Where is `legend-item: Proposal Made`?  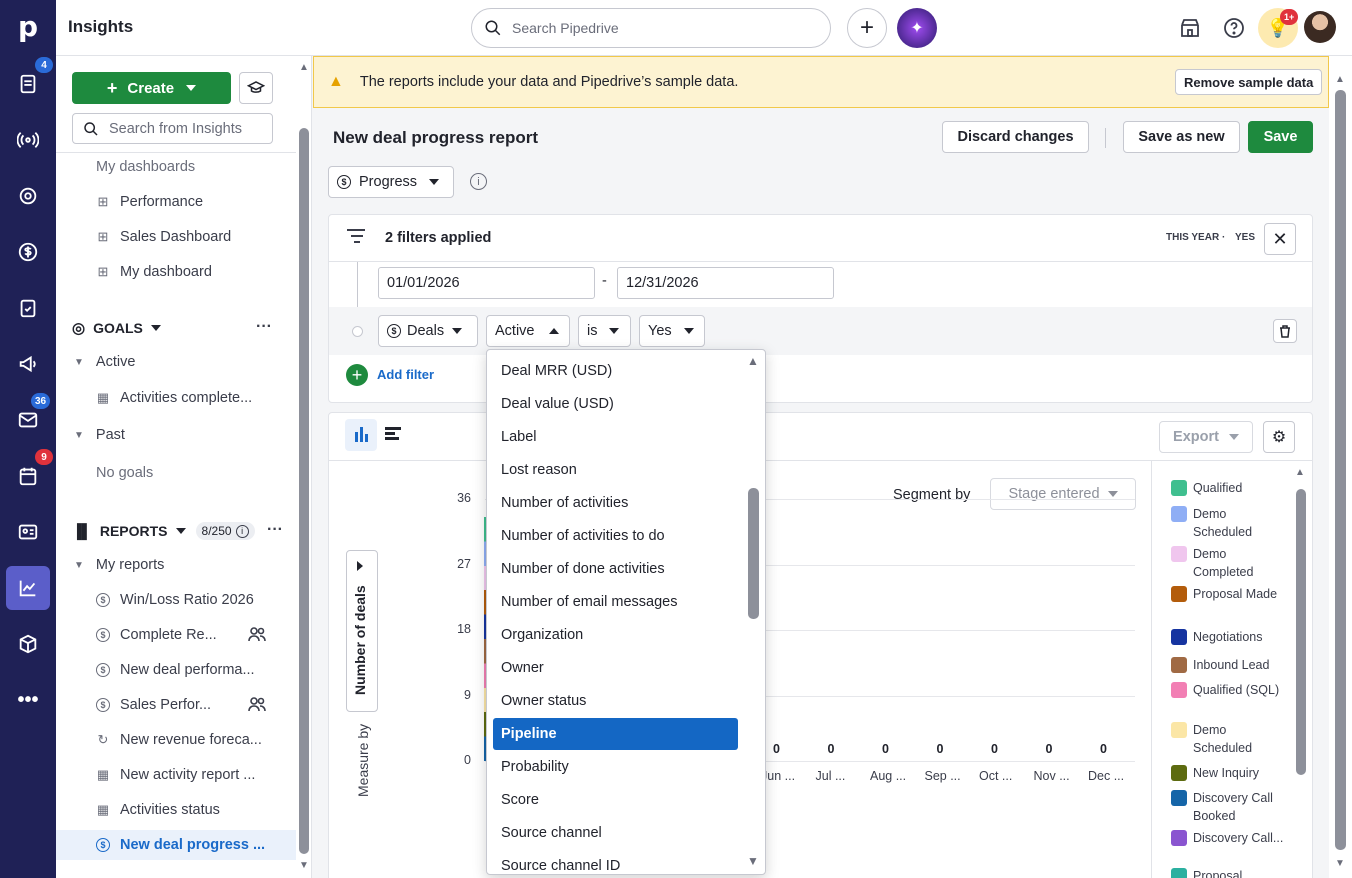 legend-item: Proposal Made is located at coordinates (1228, 594).